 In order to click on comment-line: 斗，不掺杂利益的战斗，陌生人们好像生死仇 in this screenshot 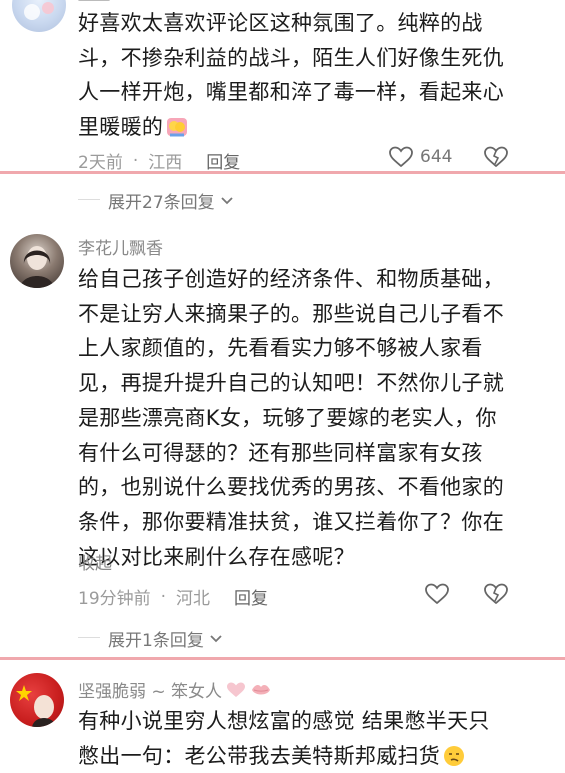, I will do `click(291, 57)`.